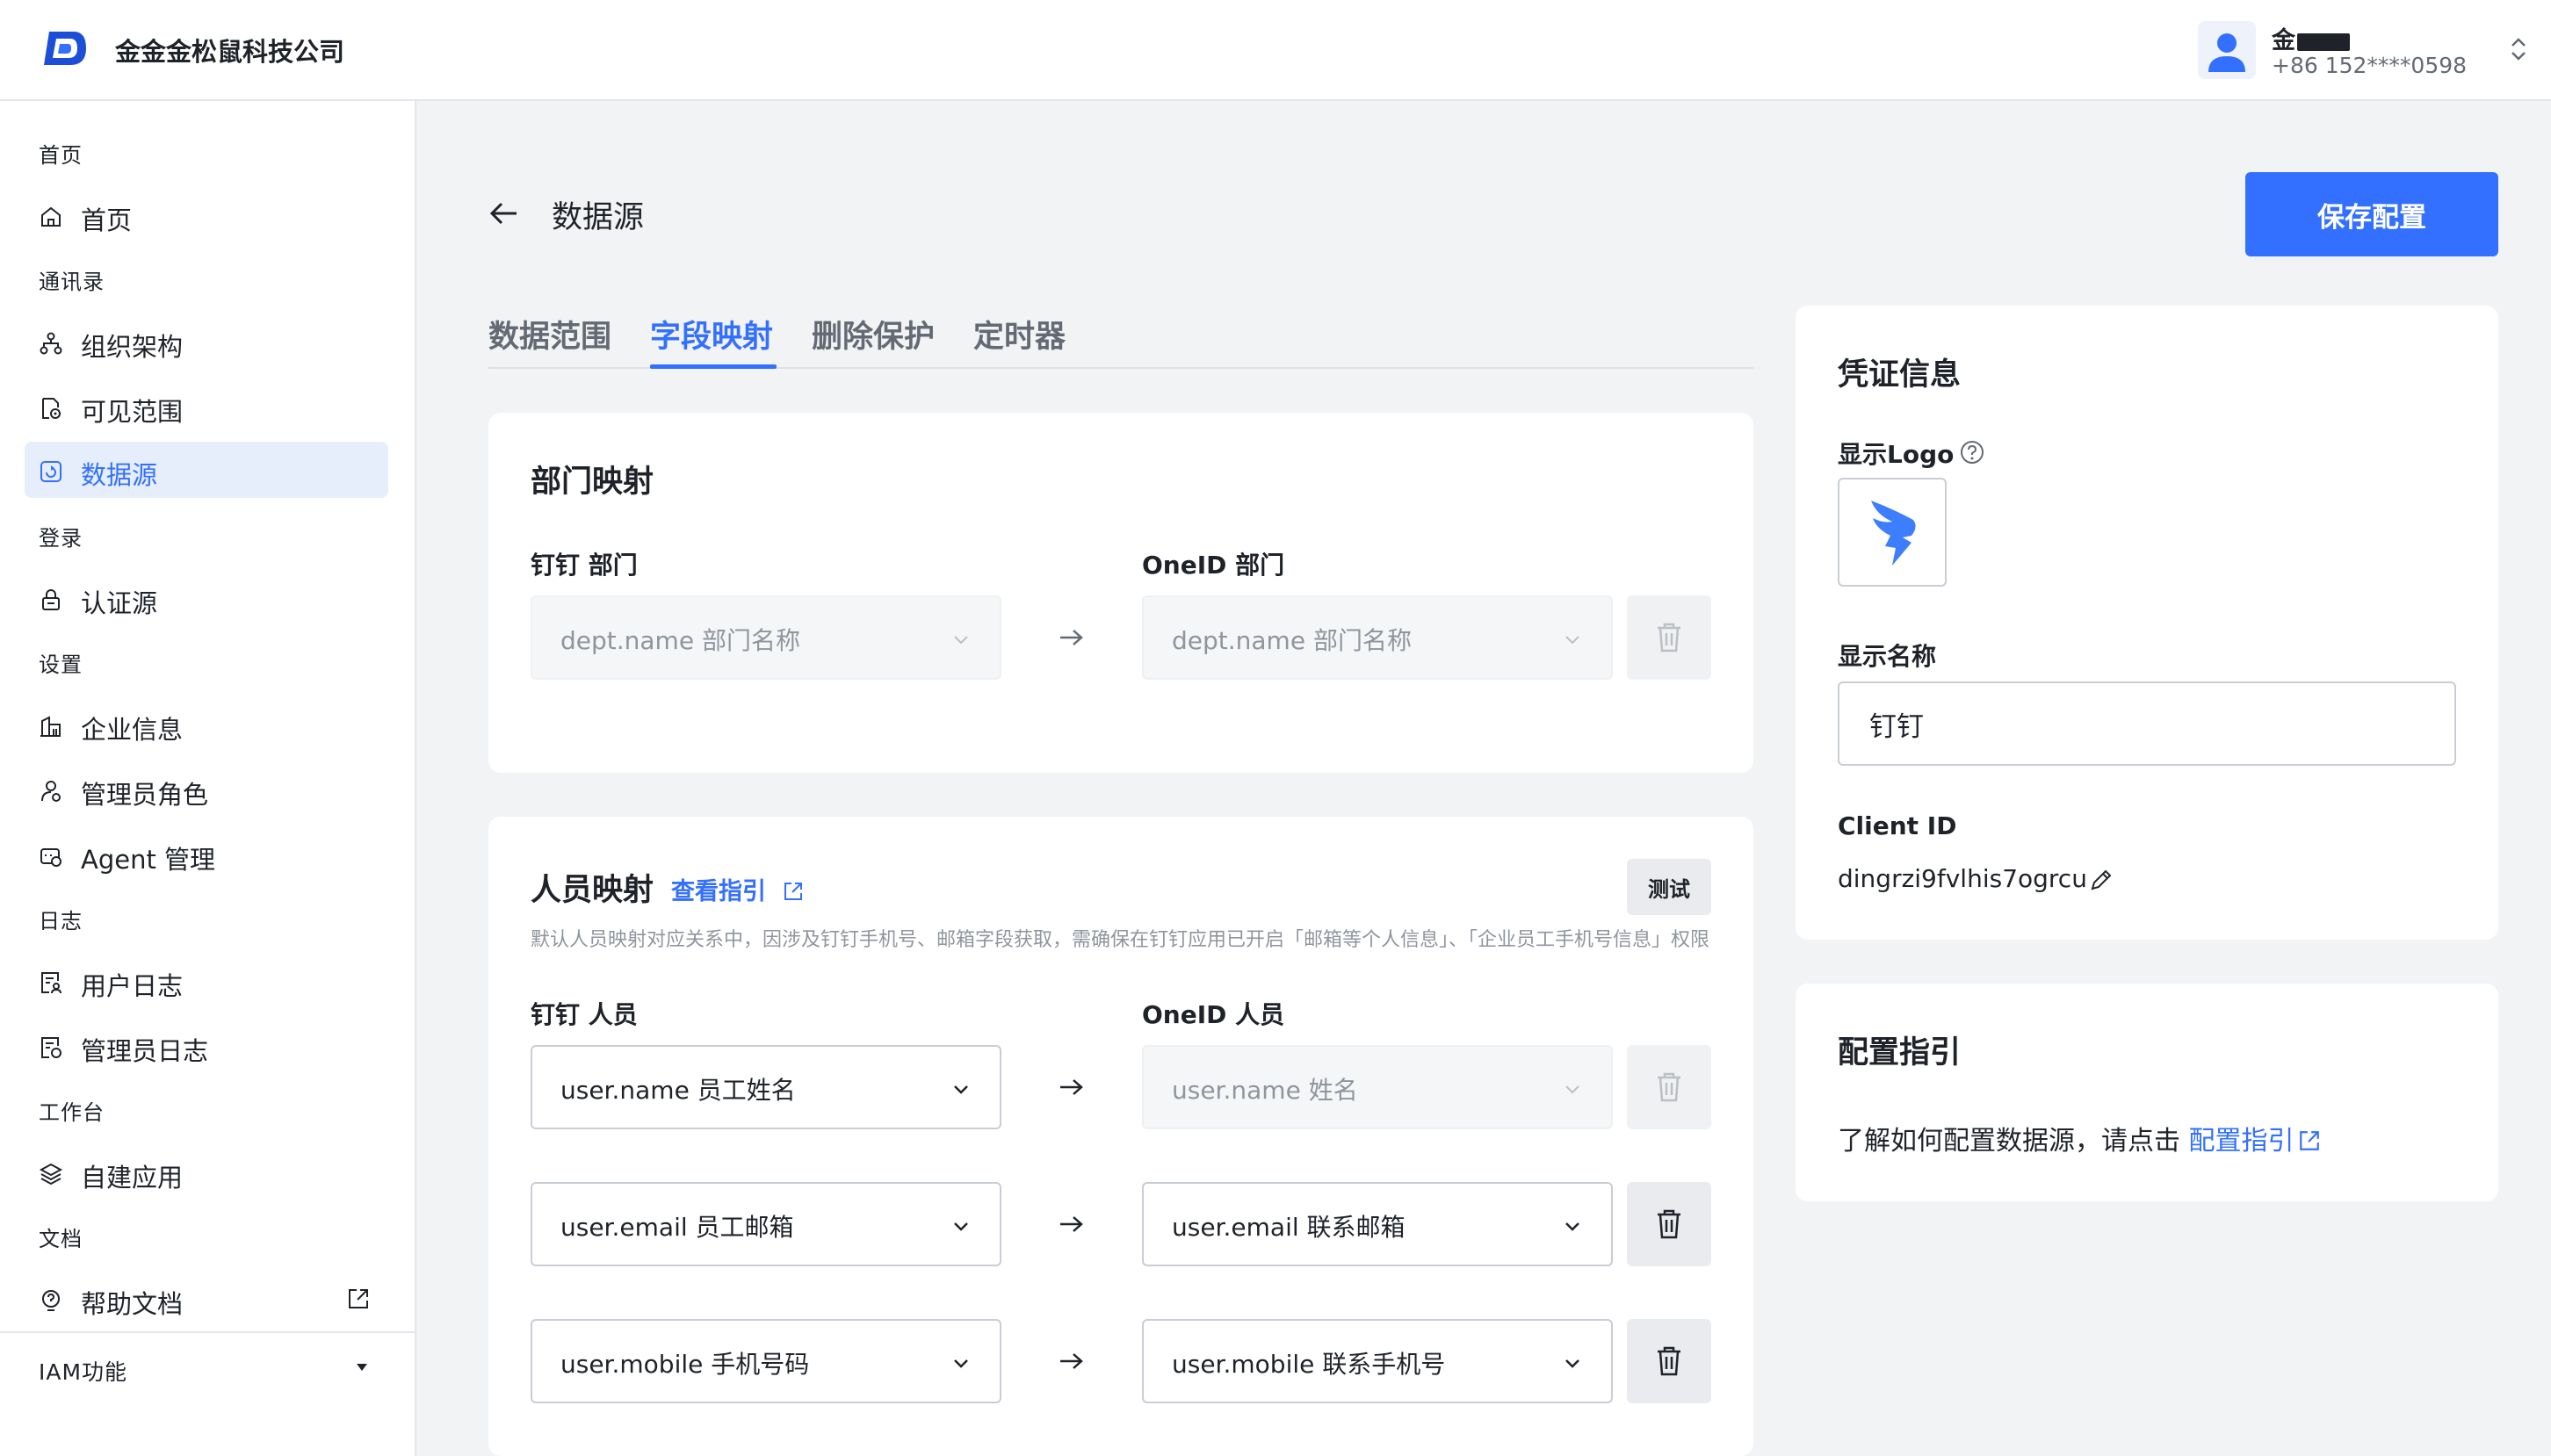 The height and width of the screenshot is (1456, 2551). Describe the element at coordinates (61, 664) in the screenshot. I see `nav-group-settings: 设置` at that location.